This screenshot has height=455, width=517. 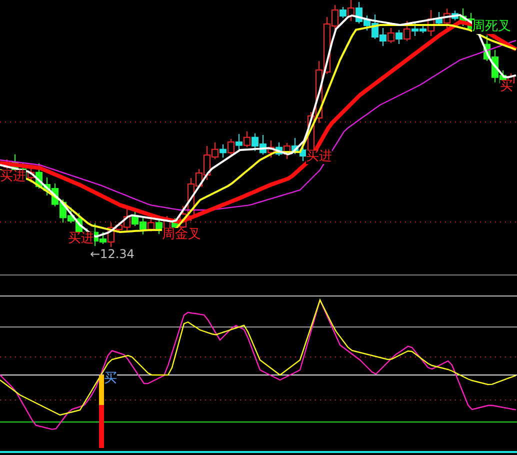 What do you see at coordinates (112, 254) in the screenshot?
I see `low-price-label: ←12.34` at bounding box center [112, 254].